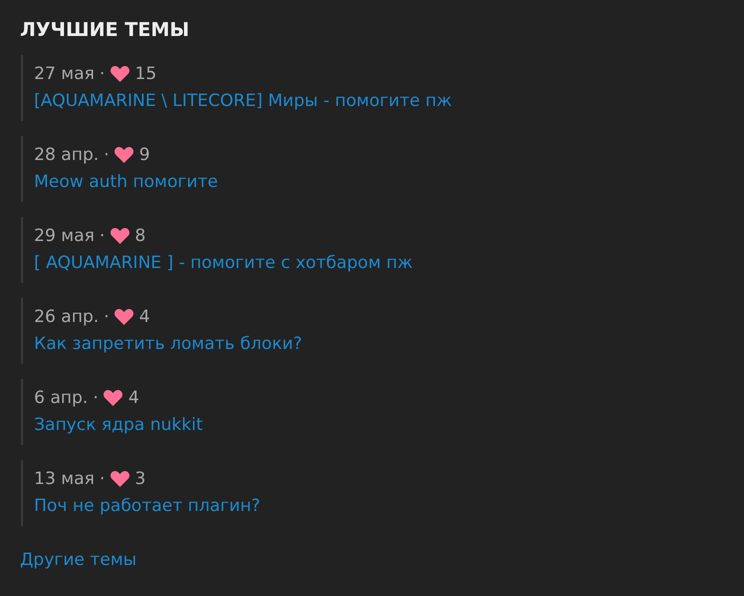 The image size is (744, 596). Describe the element at coordinates (144, 155) in the screenshot. I see `like-count: 9` at that location.